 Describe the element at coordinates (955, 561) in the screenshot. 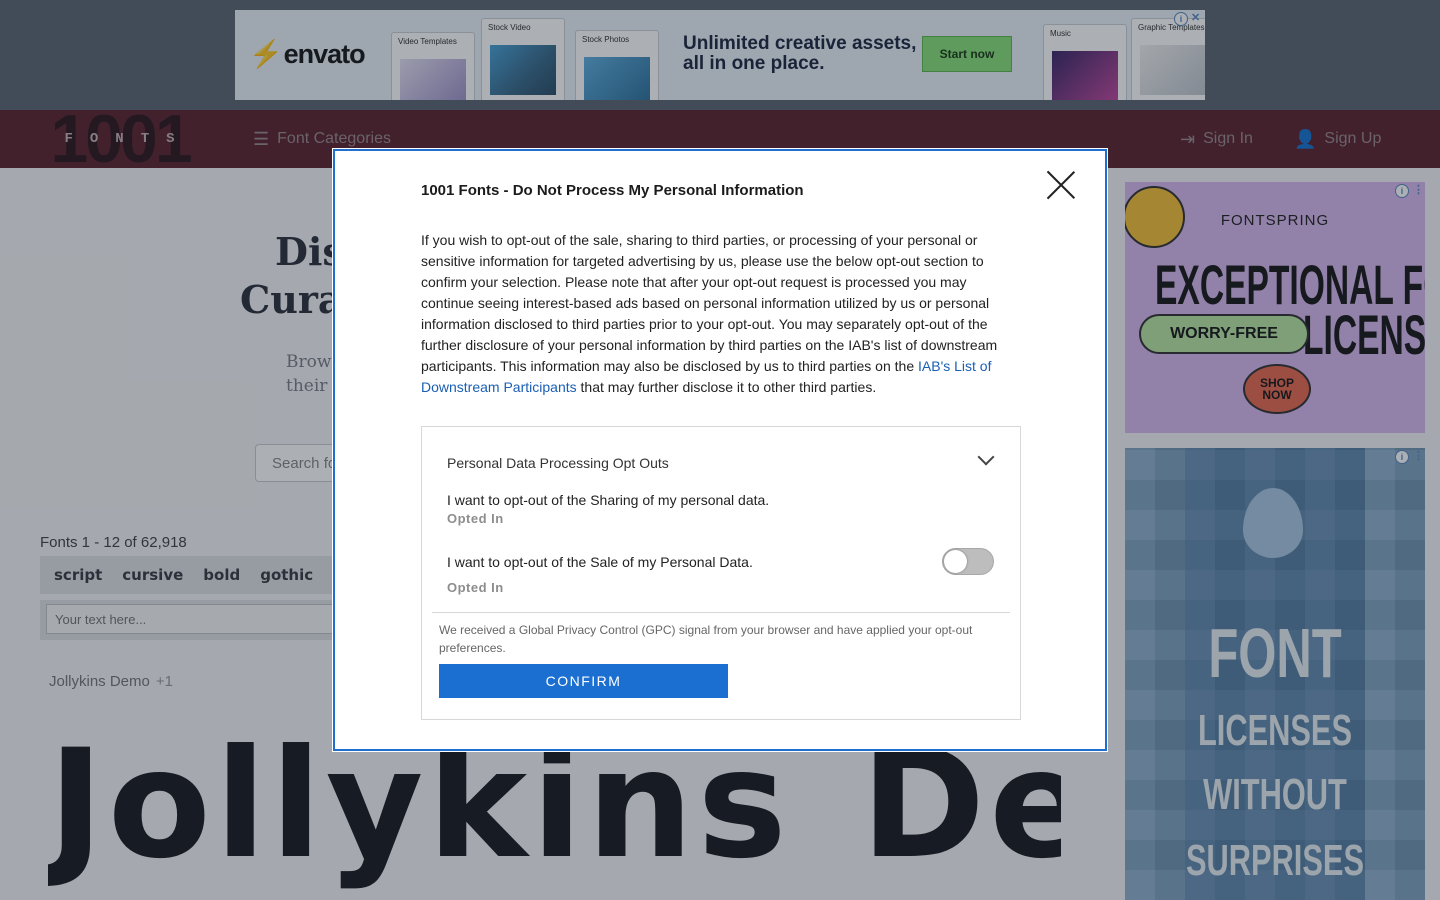

I see `toggle-knob` at that location.